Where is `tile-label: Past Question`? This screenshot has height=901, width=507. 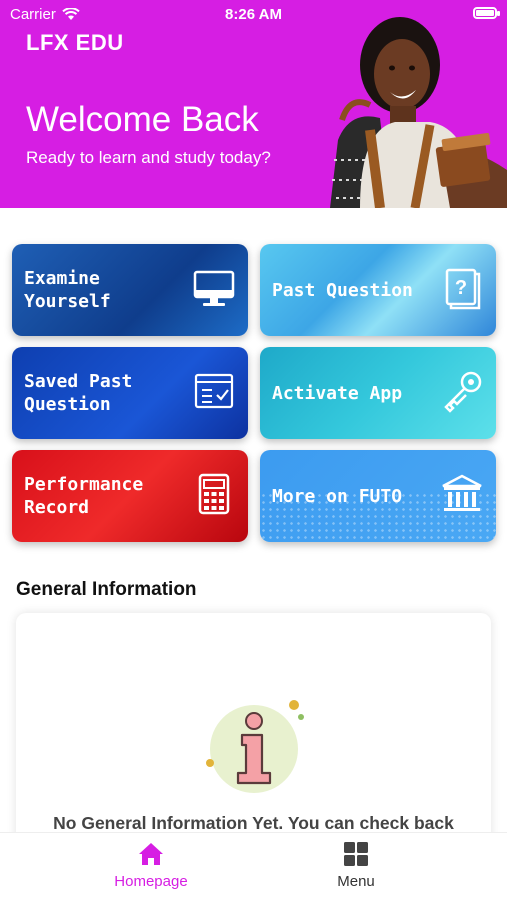
tile-label: Past Question is located at coordinates (342, 290).